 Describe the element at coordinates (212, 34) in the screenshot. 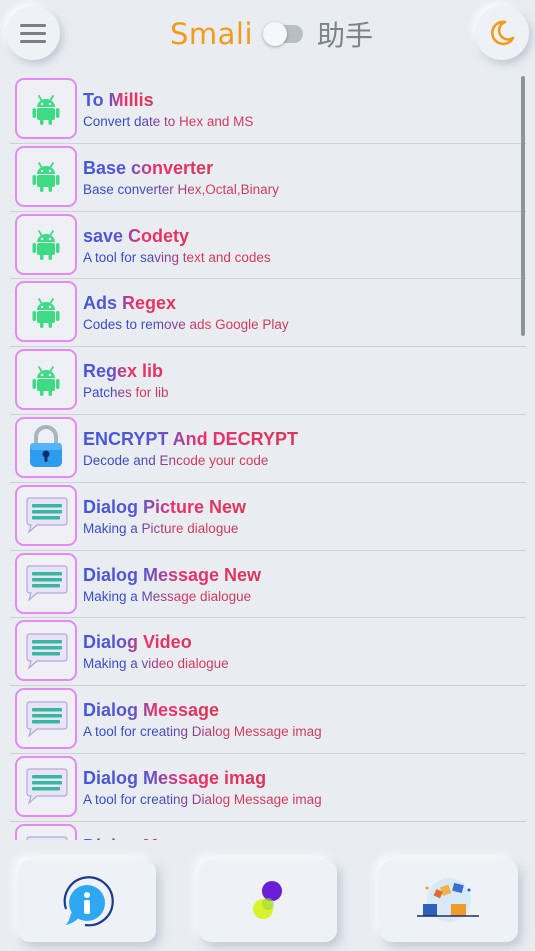

I see `app-title-left: Smali` at that location.